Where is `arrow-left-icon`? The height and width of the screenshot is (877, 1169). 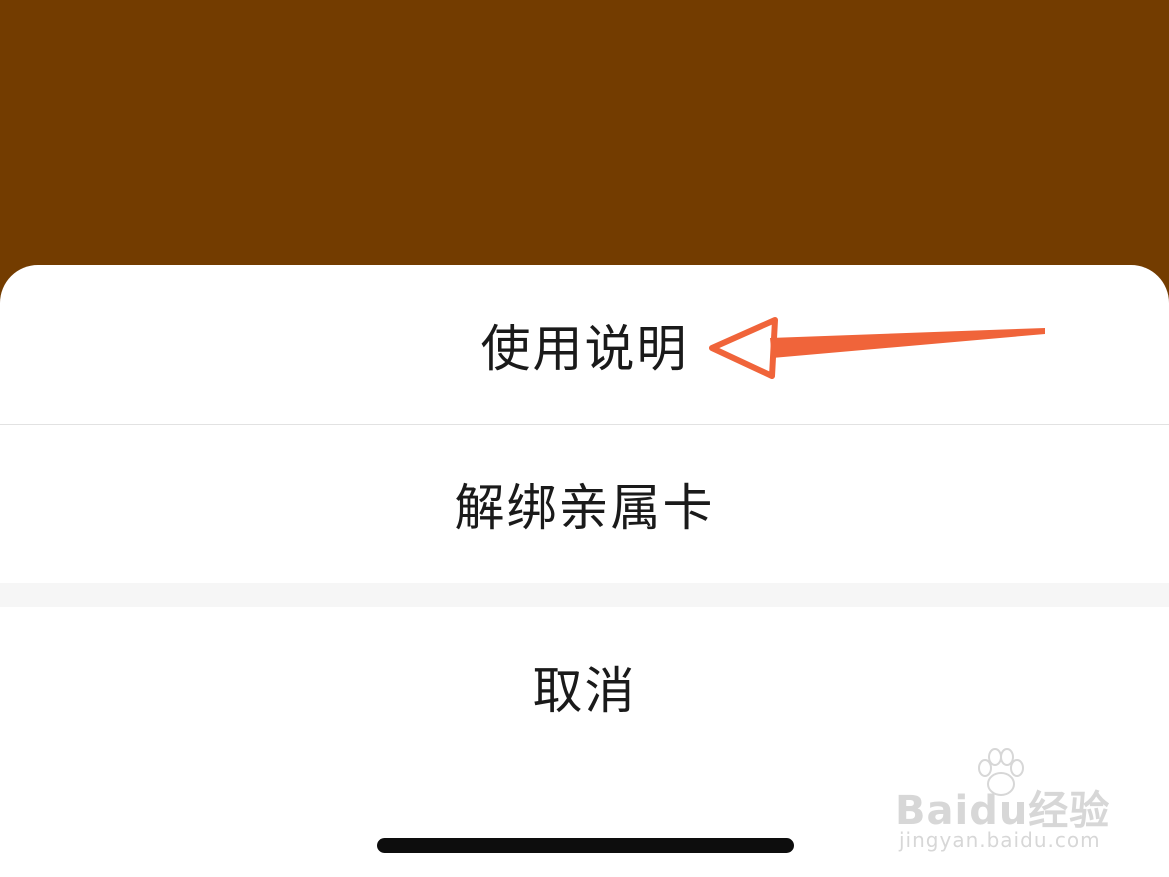
arrow-left-icon is located at coordinates (877, 348).